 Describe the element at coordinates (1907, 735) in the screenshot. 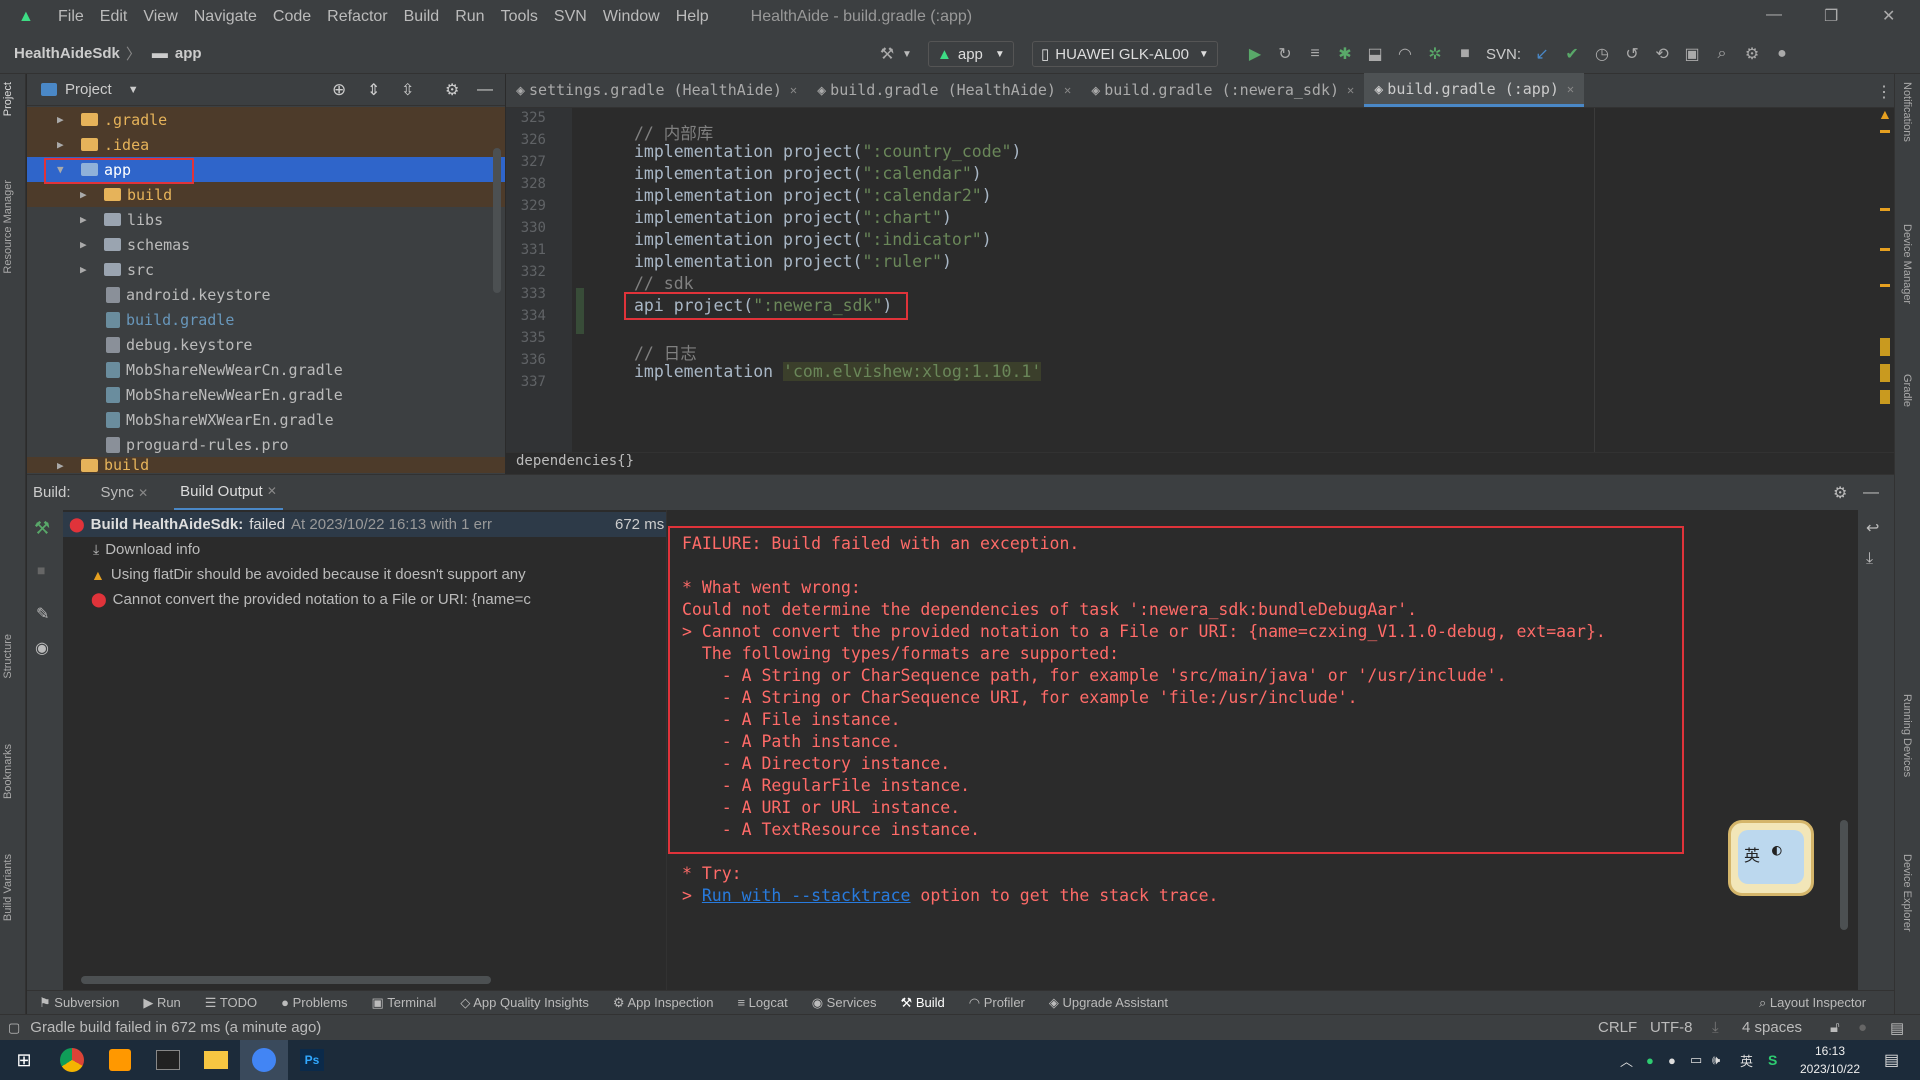

I see `tab-running-devices: Running Devices` at that location.